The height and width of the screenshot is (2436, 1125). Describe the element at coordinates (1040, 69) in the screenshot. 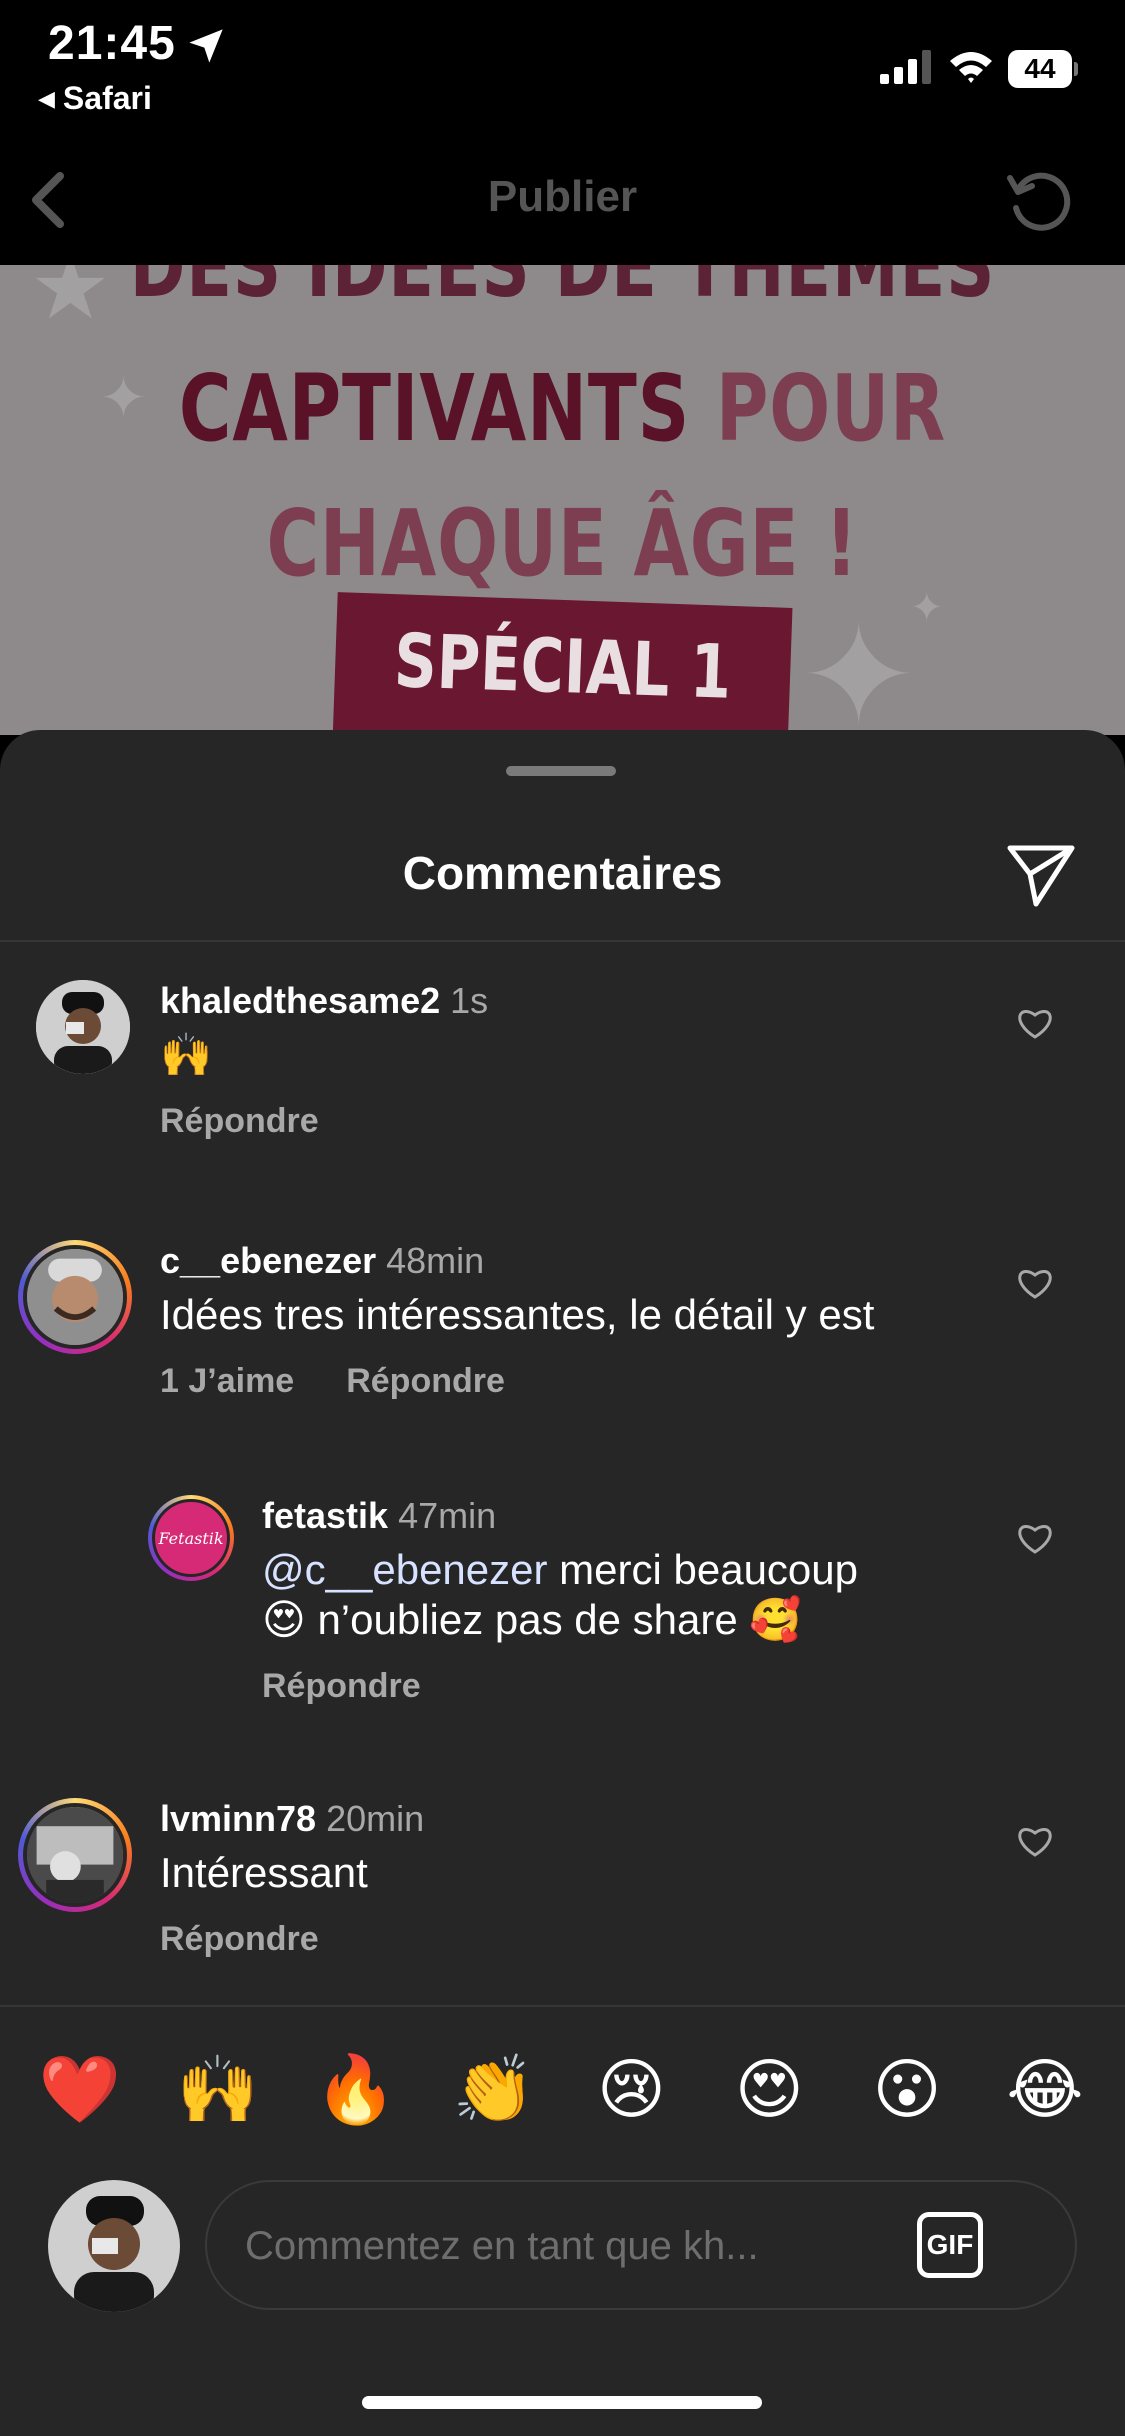

I see `battery-level: 44` at that location.